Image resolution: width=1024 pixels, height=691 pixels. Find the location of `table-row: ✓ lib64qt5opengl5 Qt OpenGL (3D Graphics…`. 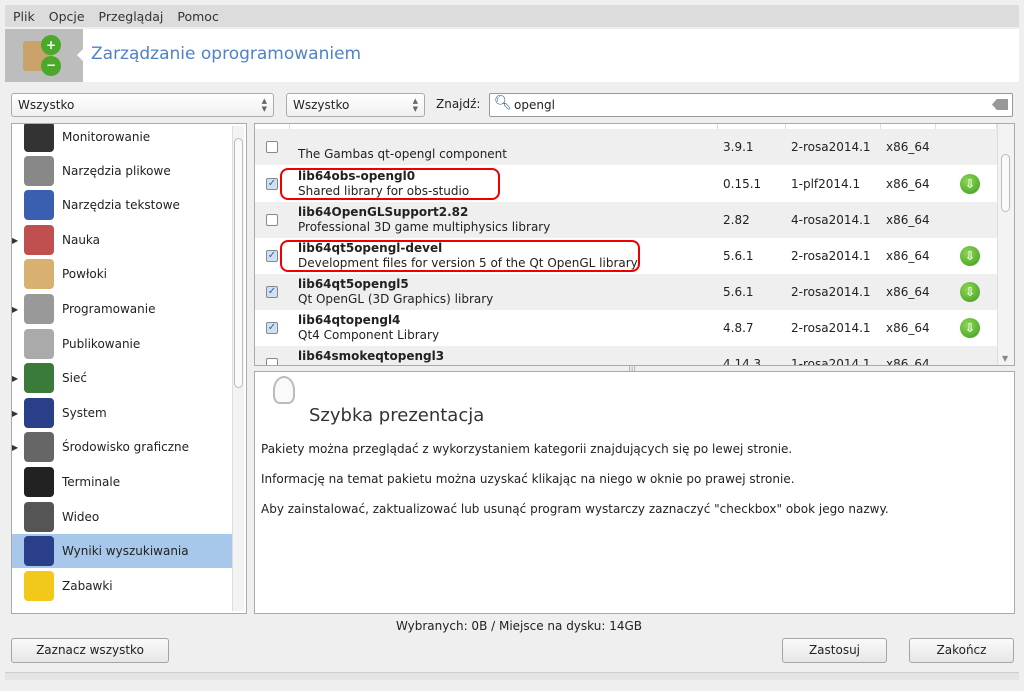

table-row: ✓ lib64qt5opengl5 Qt OpenGL (3D Graphics… is located at coordinates (626, 292).